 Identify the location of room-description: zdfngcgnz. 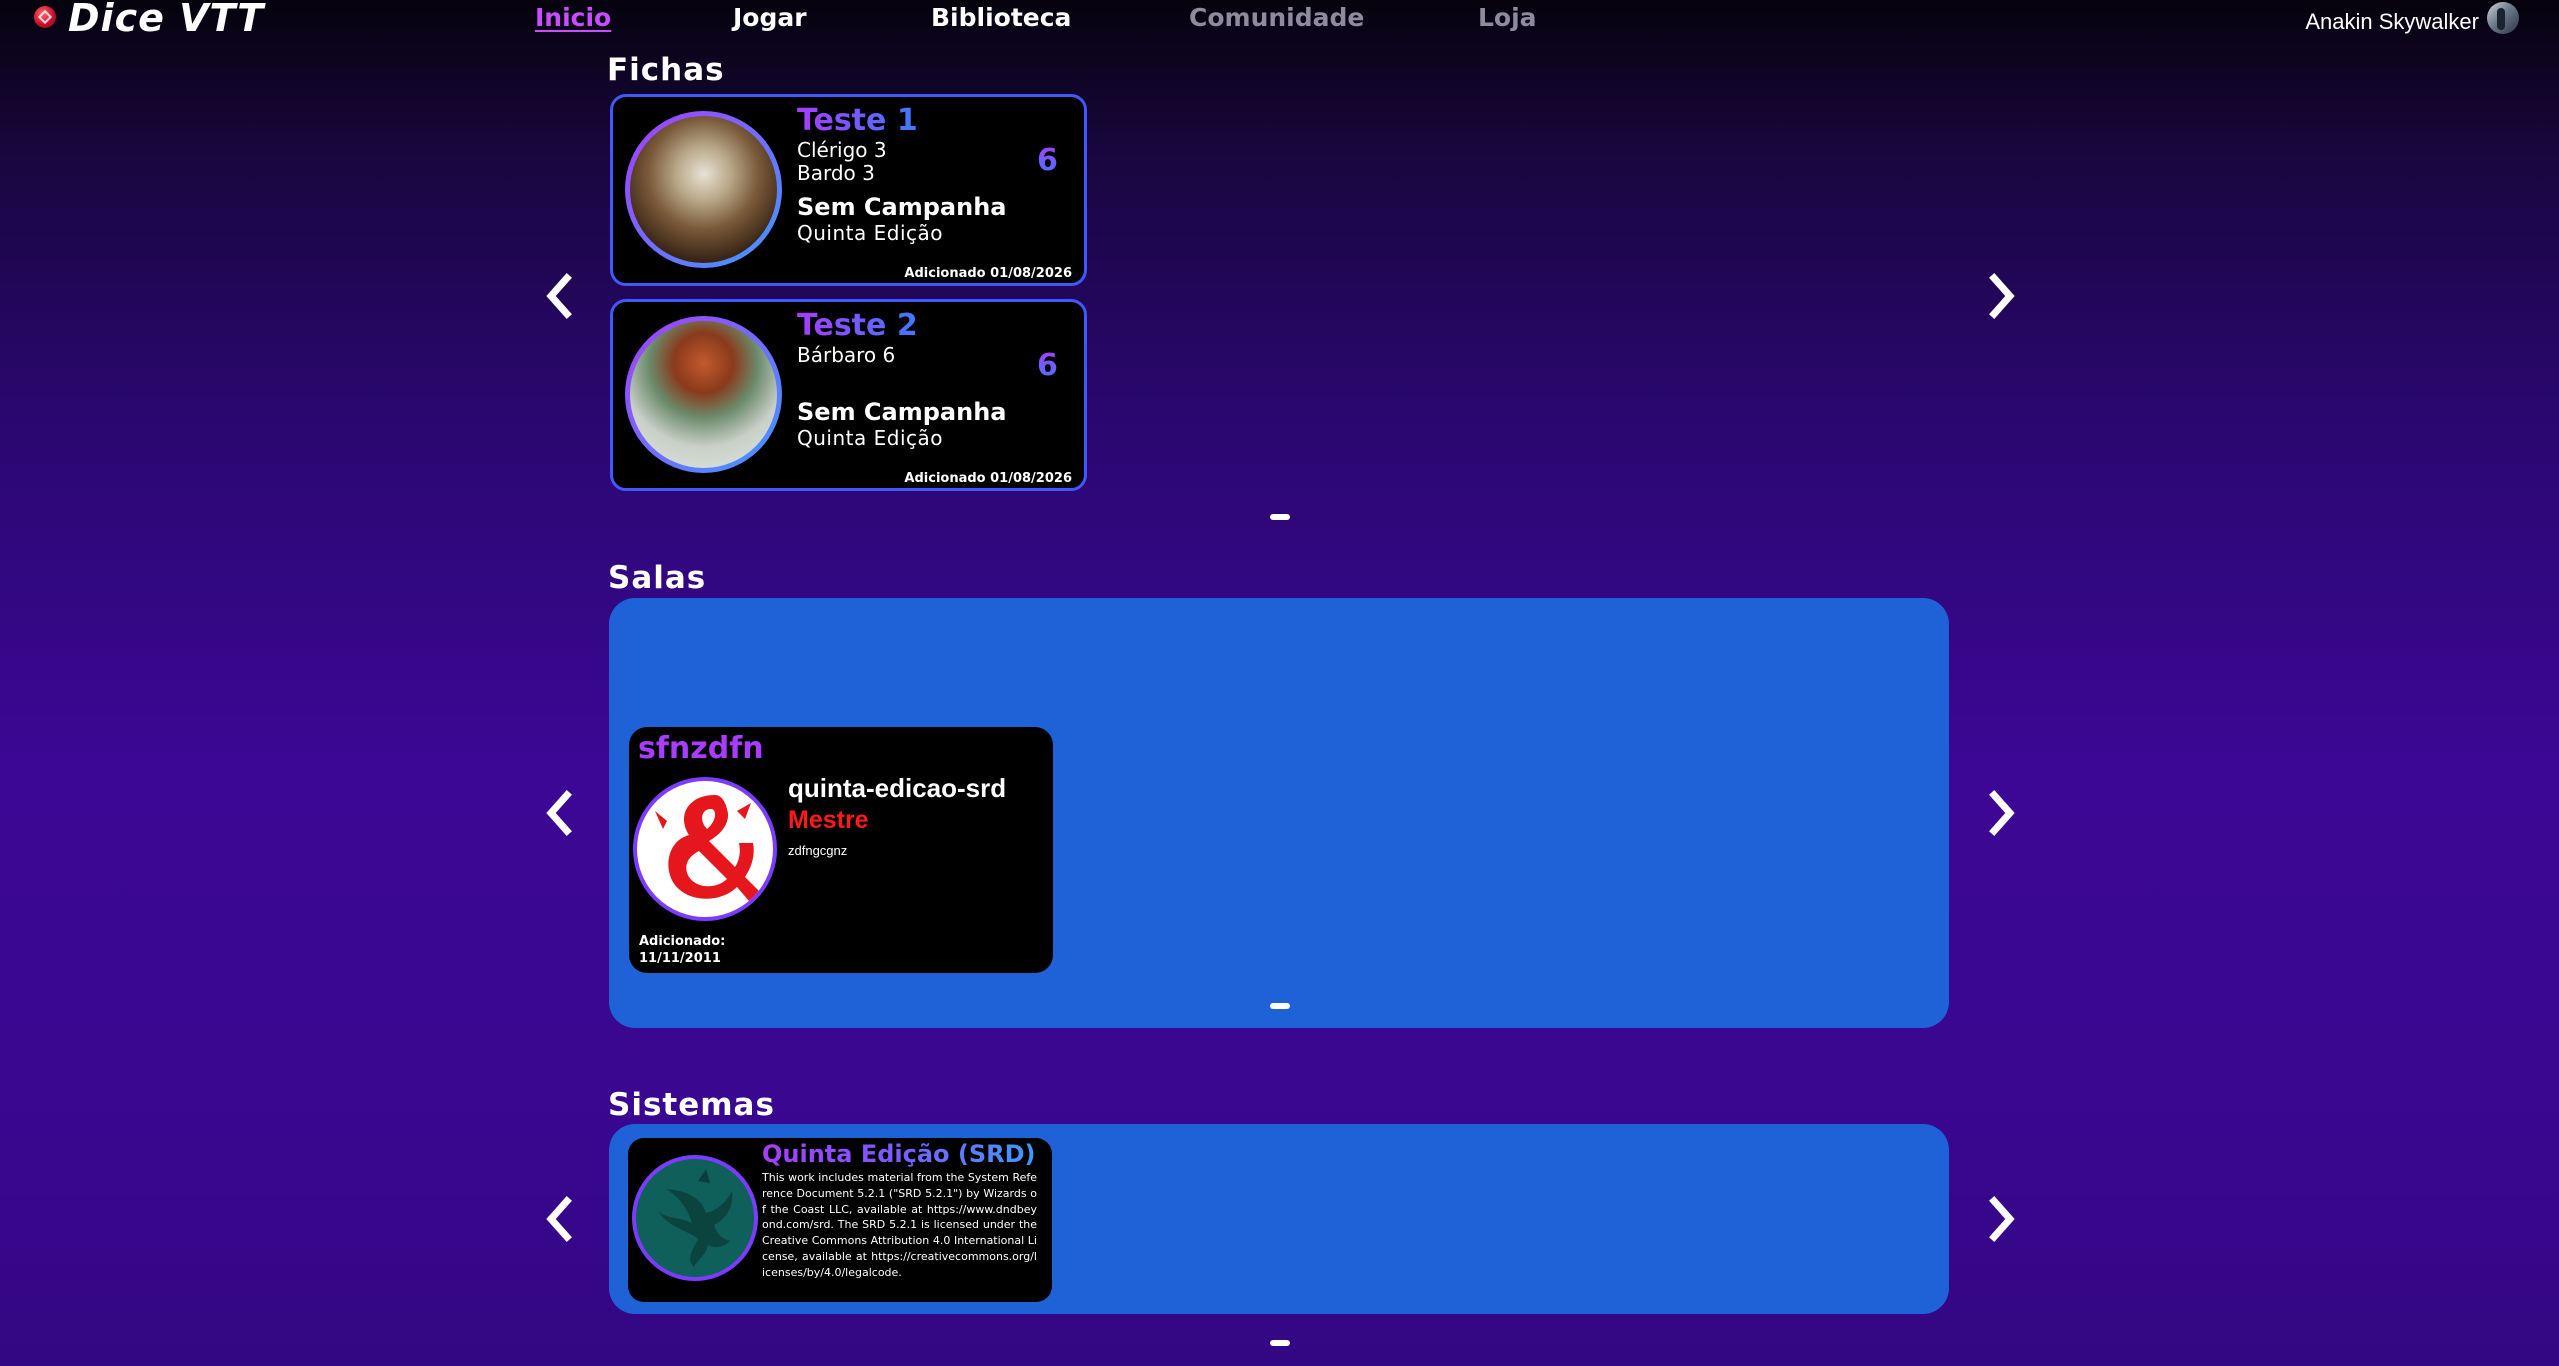
(818, 850).